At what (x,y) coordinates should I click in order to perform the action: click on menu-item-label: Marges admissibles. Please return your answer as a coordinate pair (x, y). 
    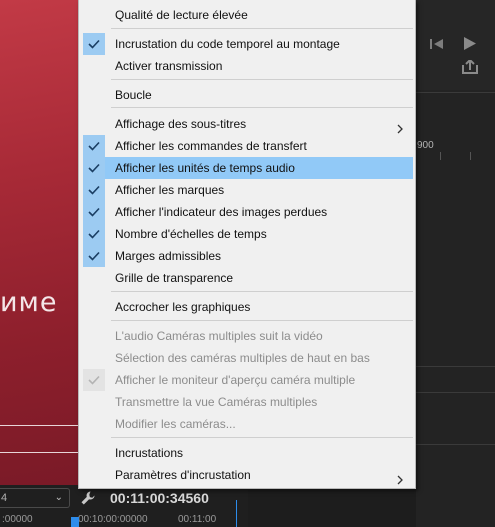
    Looking at the image, I should click on (168, 256).